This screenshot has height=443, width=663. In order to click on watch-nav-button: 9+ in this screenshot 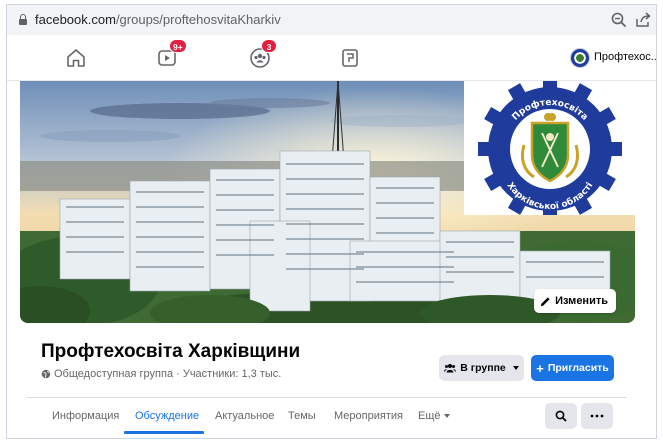, I will do `click(171, 55)`.